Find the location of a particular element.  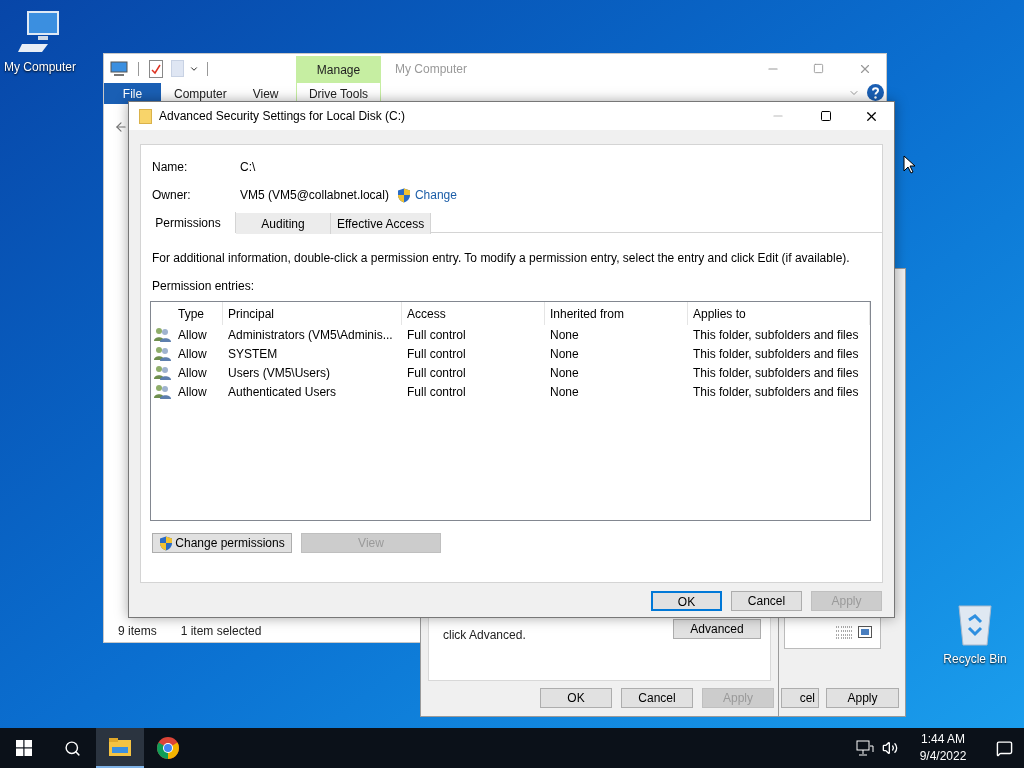

name-label: Name: is located at coordinates (170, 167).